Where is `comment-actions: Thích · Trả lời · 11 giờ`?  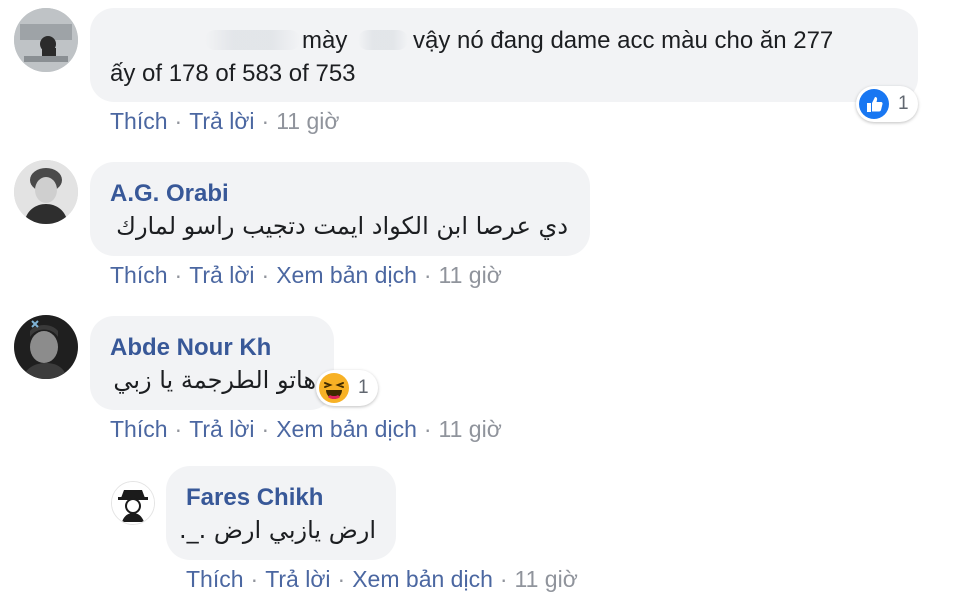
comment-actions: Thích · Trả lời · 11 giờ is located at coordinates (225, 121).